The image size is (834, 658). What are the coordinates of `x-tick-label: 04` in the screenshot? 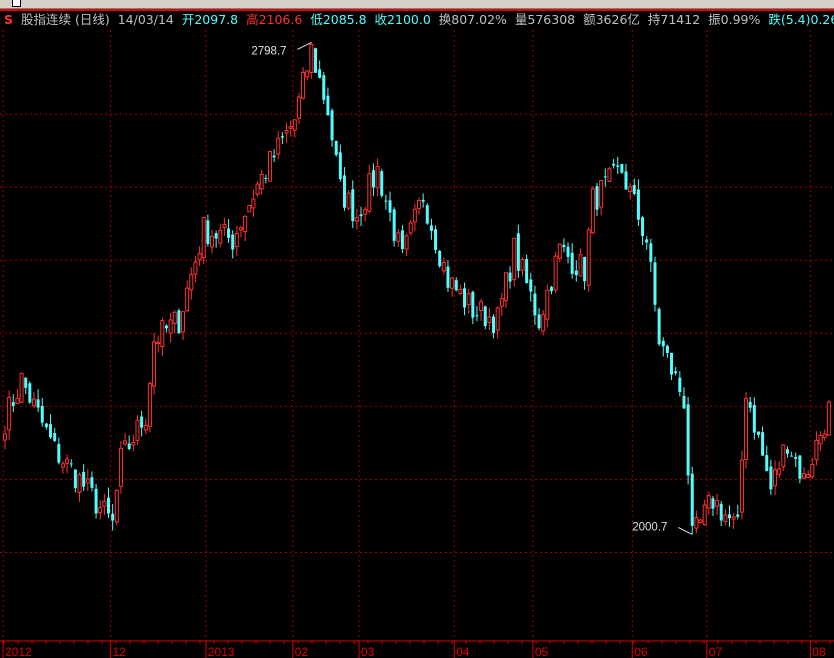 It's located at (463, 651).